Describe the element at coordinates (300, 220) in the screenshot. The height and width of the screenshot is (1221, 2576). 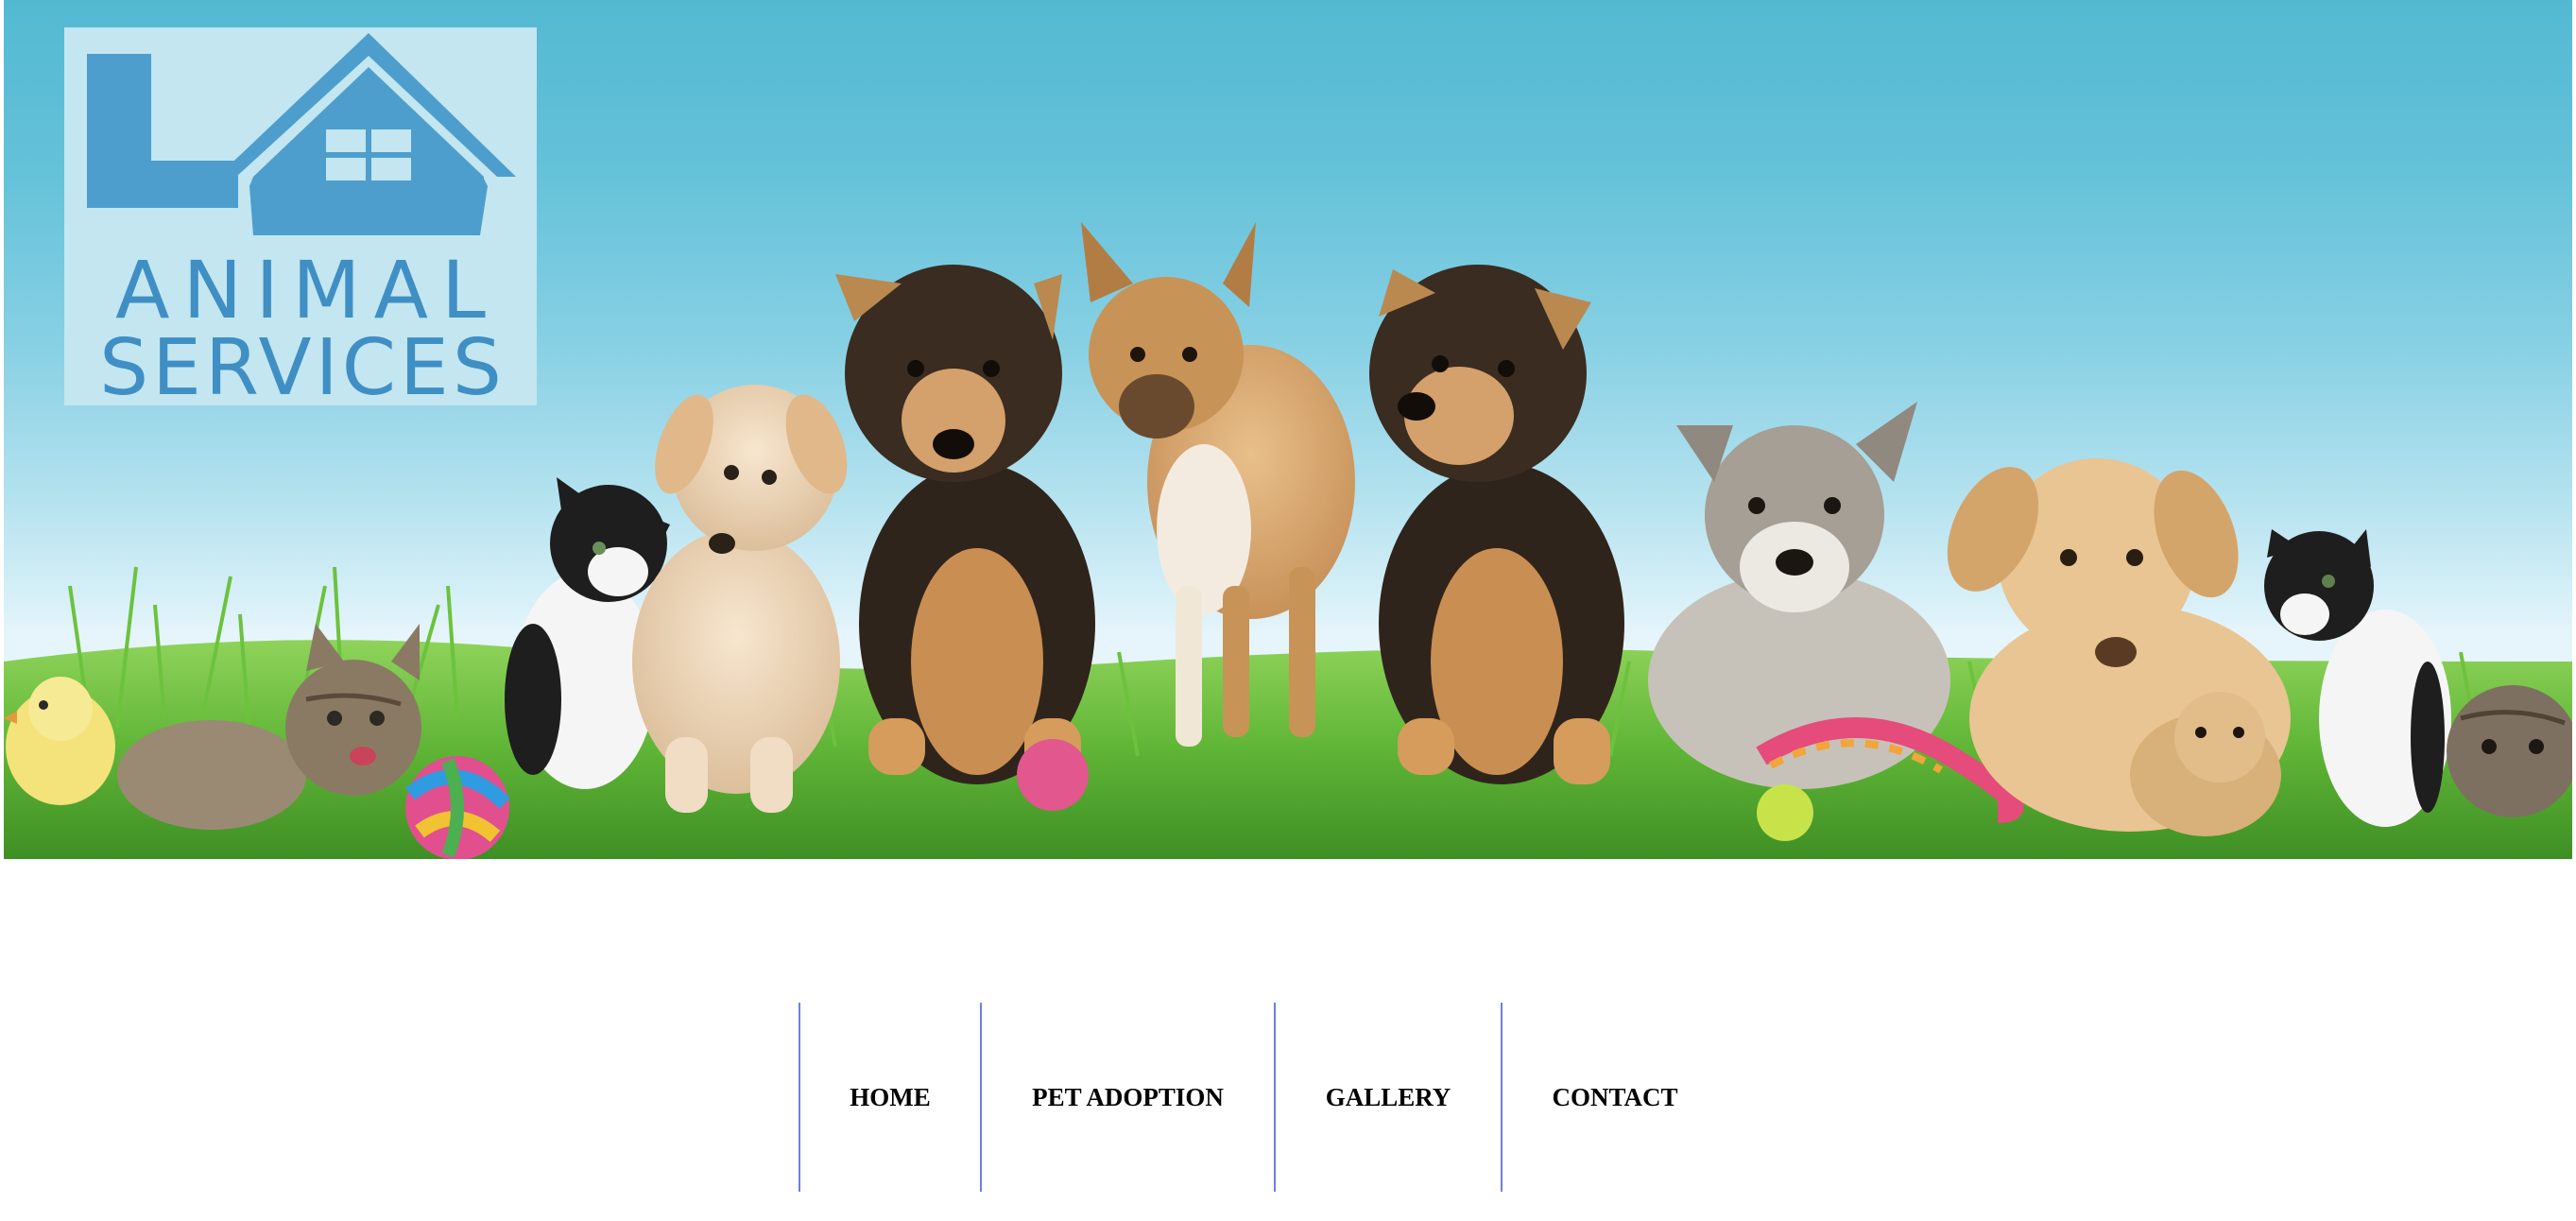
I see `site-logo: ANIMAL SERVICES` at that location.